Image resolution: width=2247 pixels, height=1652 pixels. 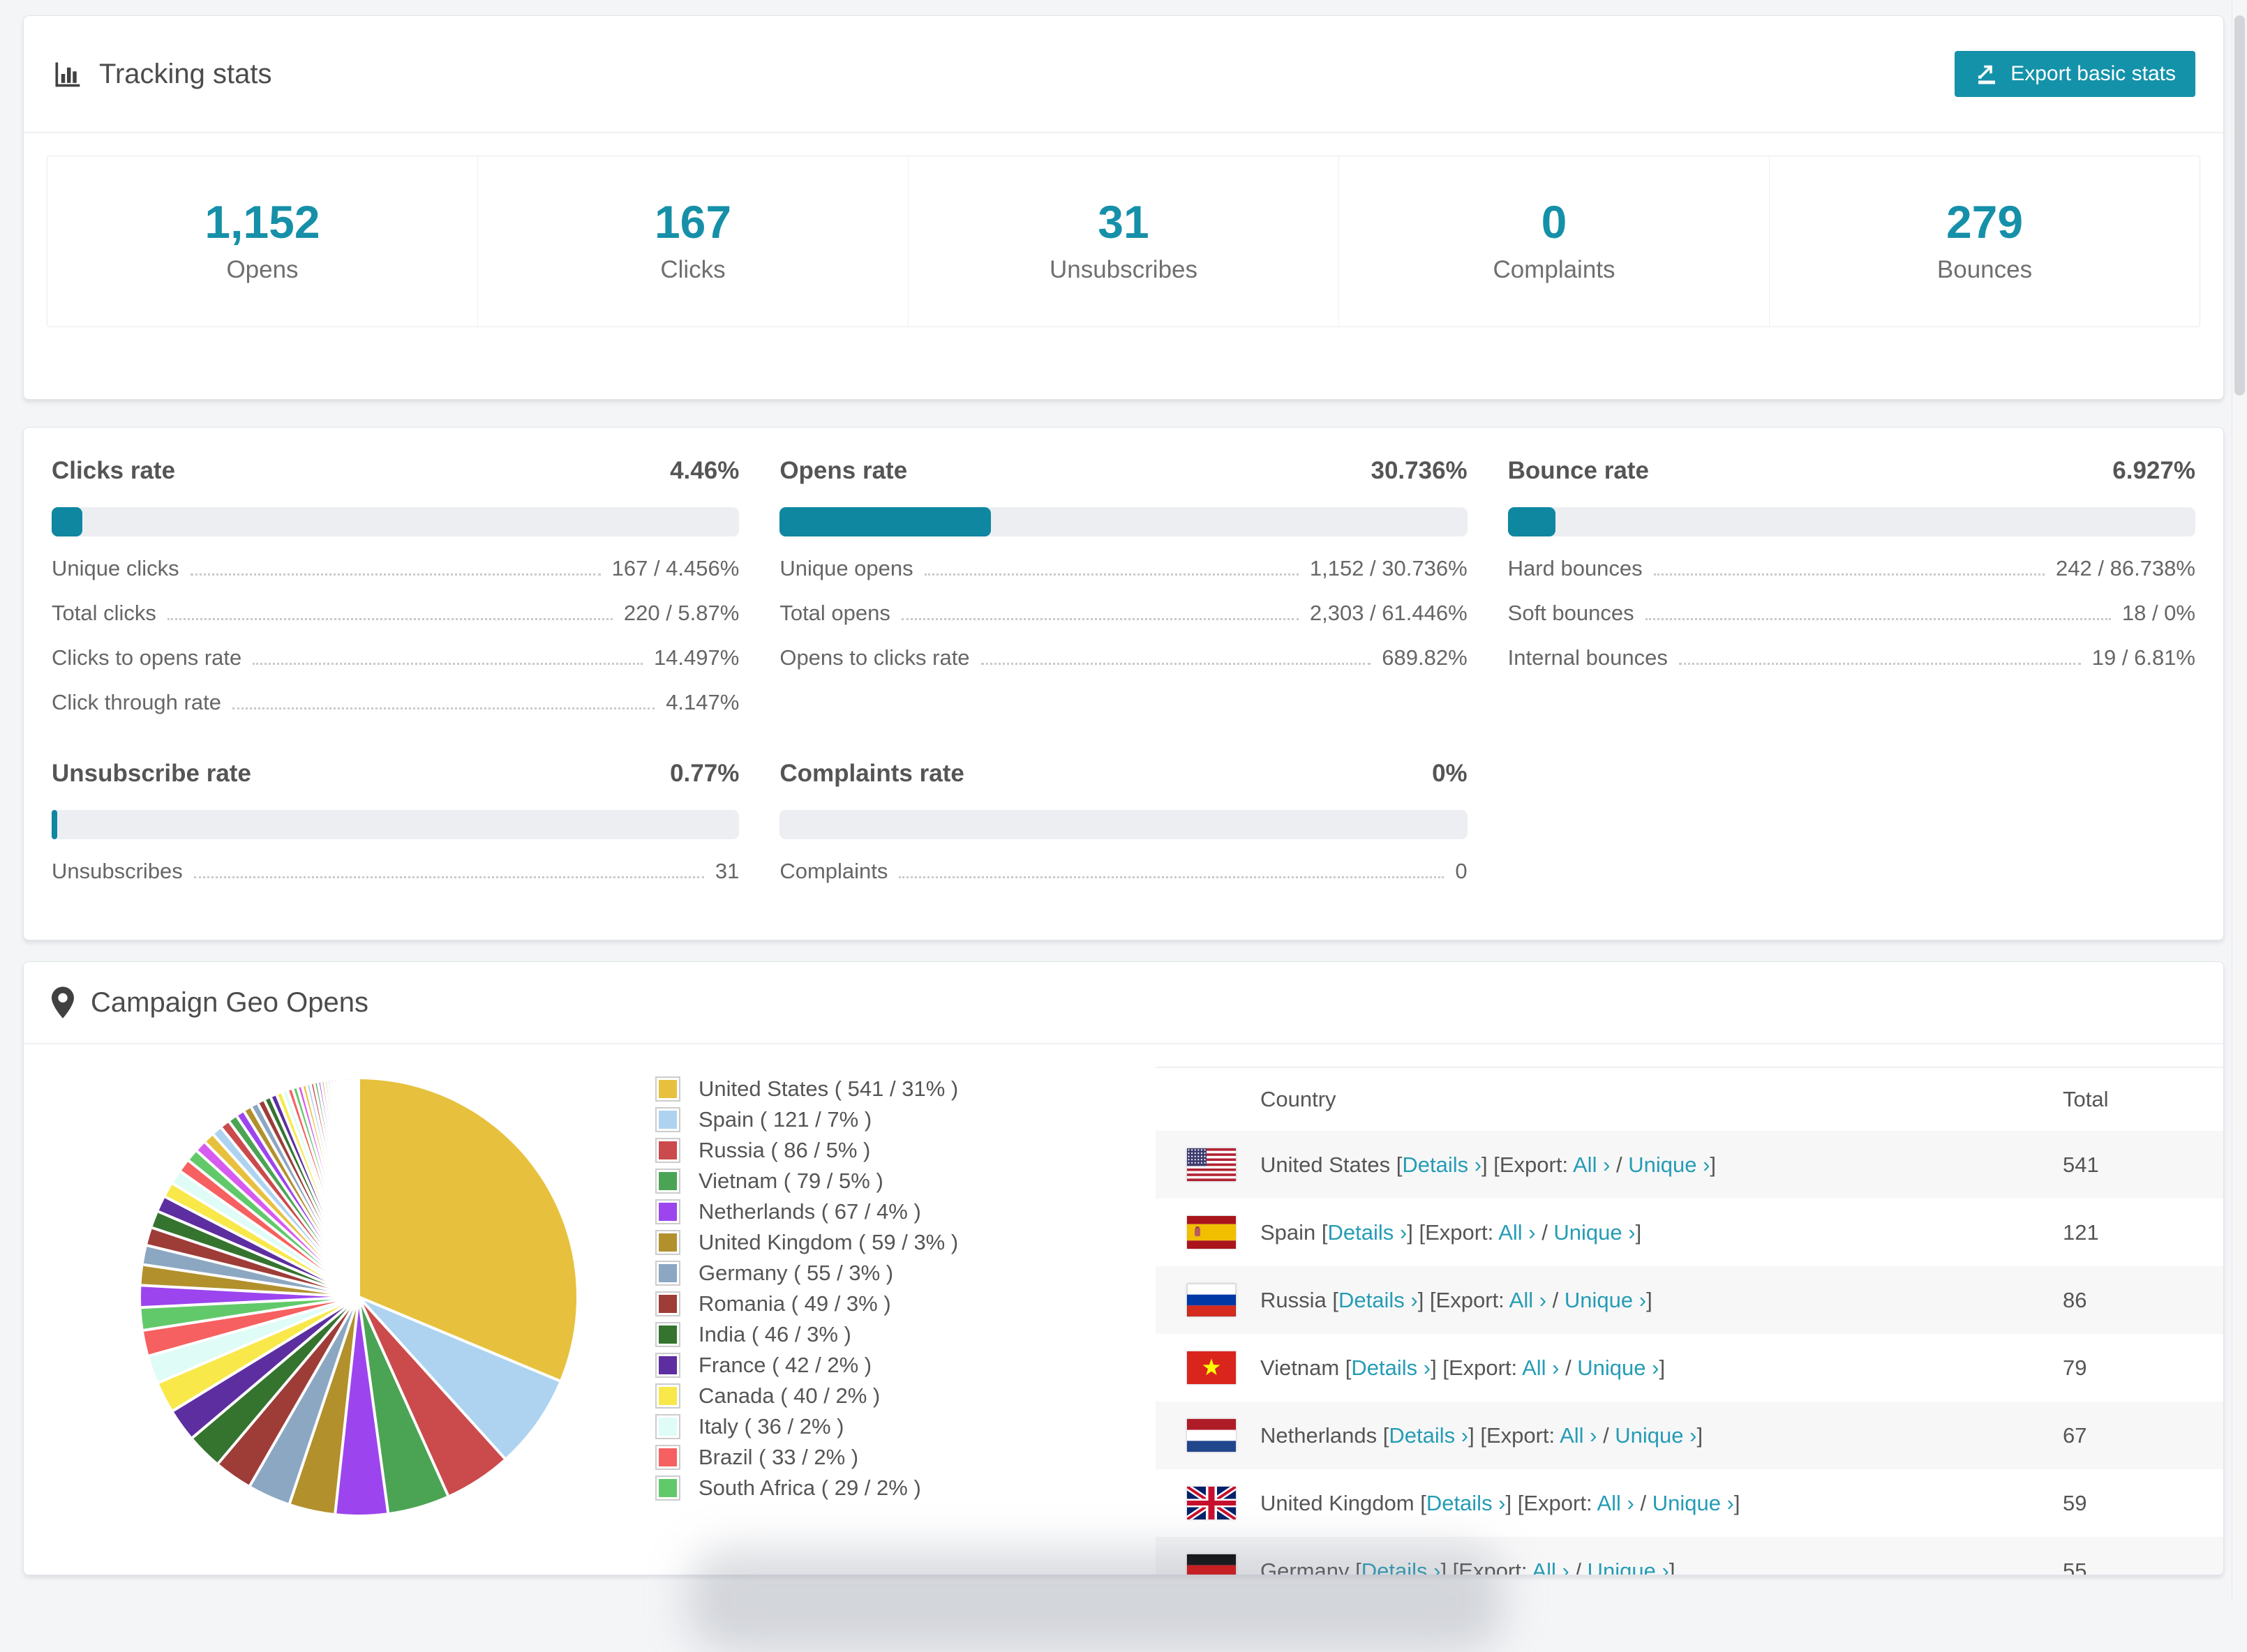 What do you see at coordinates (2075, 1367) in the screenshot?
I see `geo-row-total: 79` at bounding box center [2075, 1367].